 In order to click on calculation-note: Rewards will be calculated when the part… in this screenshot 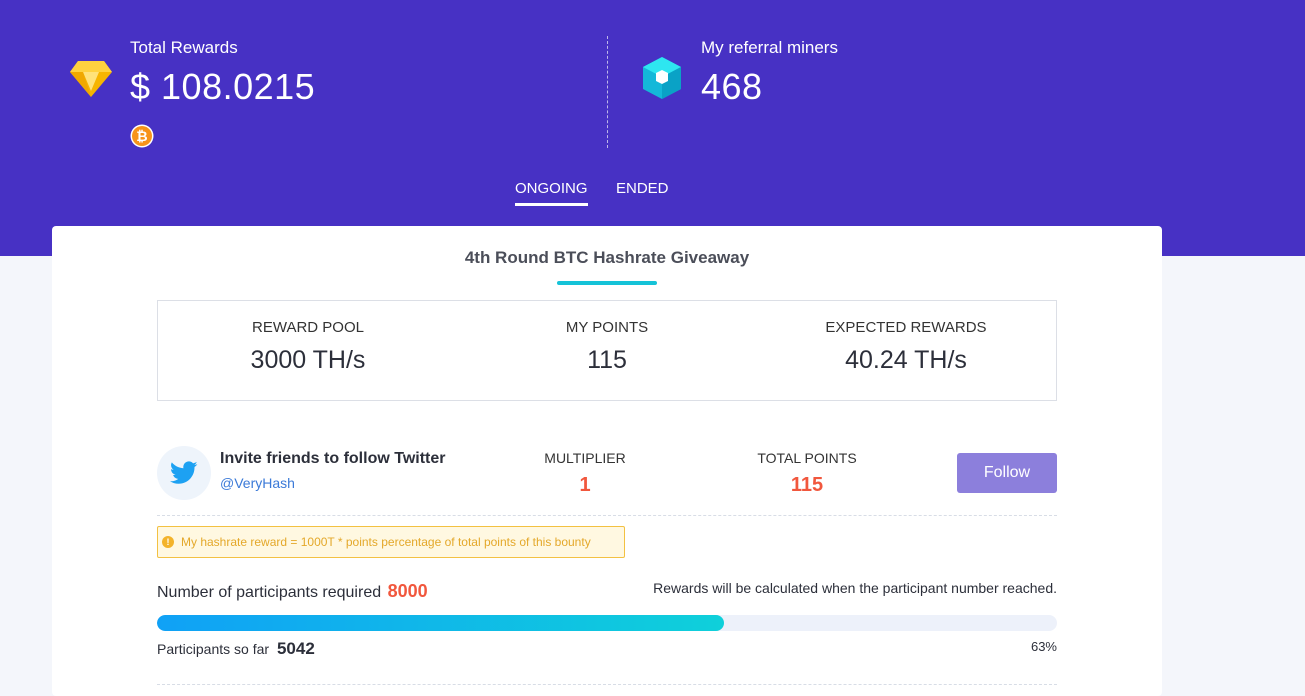, I will do `click(855, 588)`.